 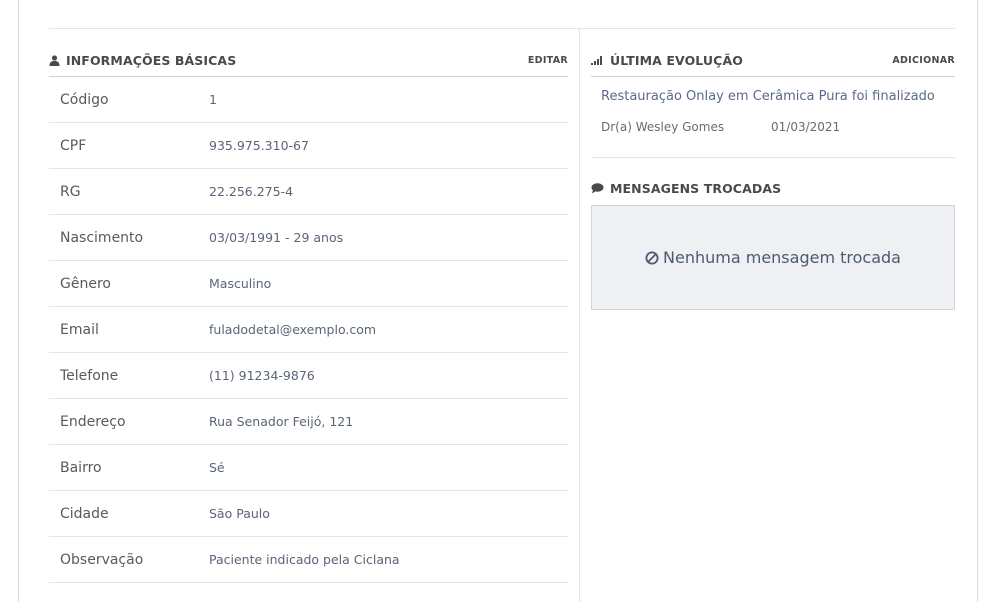 I want to click on info-label: Bairro, so click(x=81, y=467).